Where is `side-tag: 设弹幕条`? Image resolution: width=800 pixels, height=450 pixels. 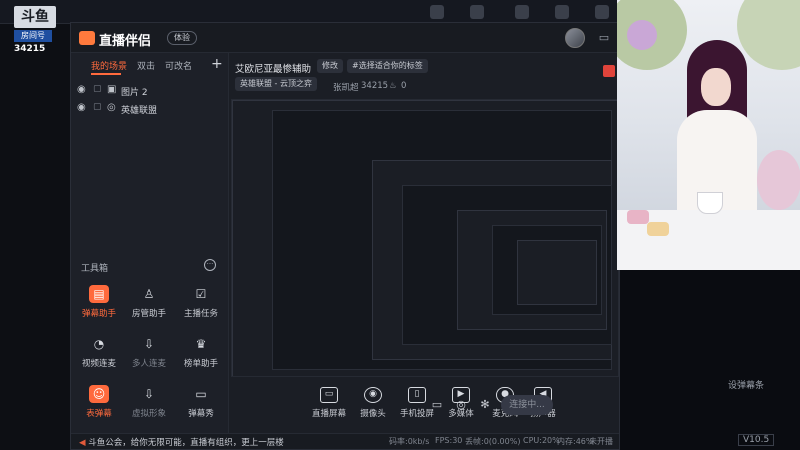
side-tag: 设弹幕条 is located at coordinates (746, 386).